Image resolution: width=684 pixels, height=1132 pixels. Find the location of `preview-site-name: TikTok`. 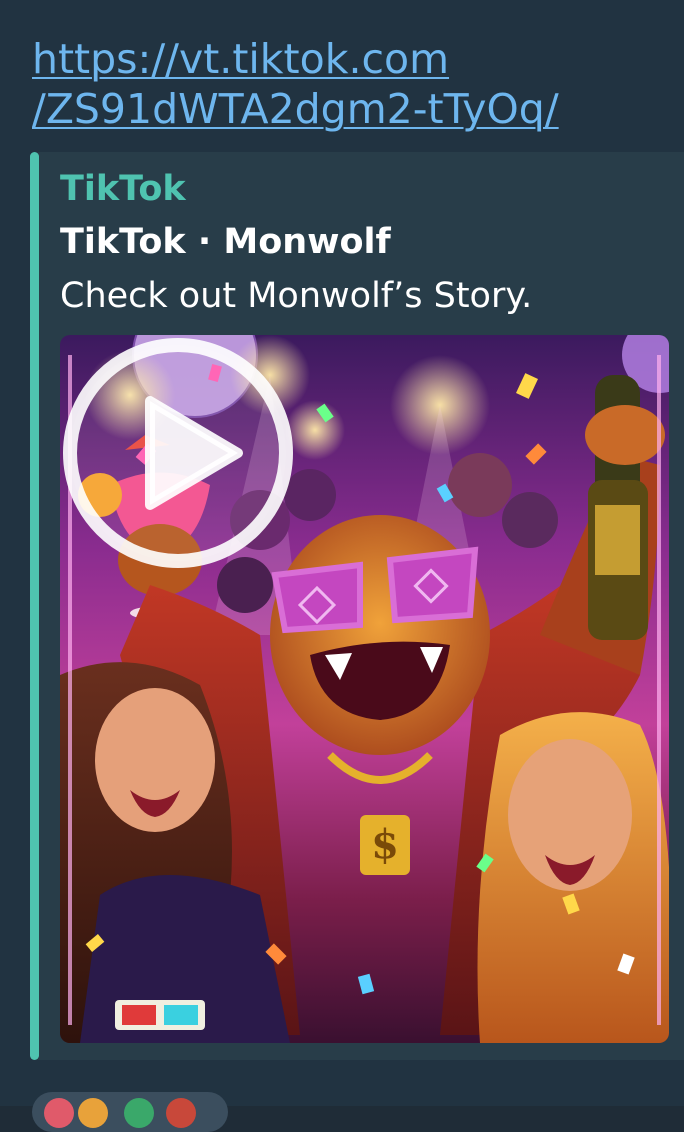

preview-site-name: TikTok is located at coordinates (123, 189).